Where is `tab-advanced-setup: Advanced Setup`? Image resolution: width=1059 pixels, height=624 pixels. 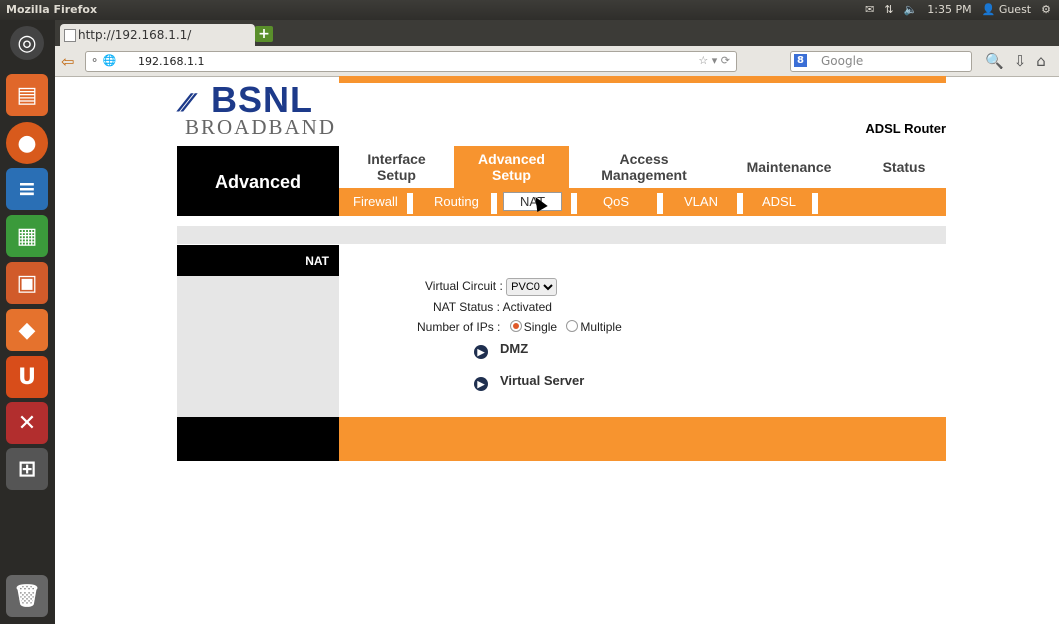
tab-advanced-setup: Advanced Setup is located at coordinates (511, 167).